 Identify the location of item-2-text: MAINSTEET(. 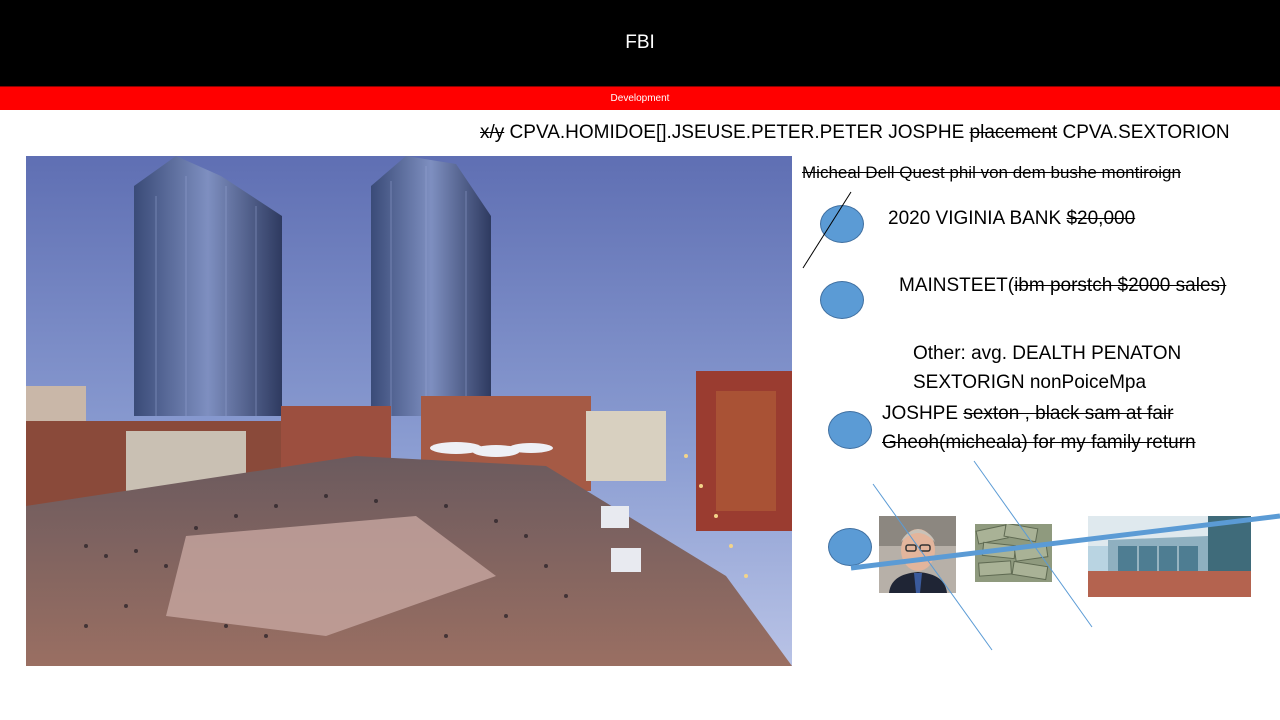
(957, 285).